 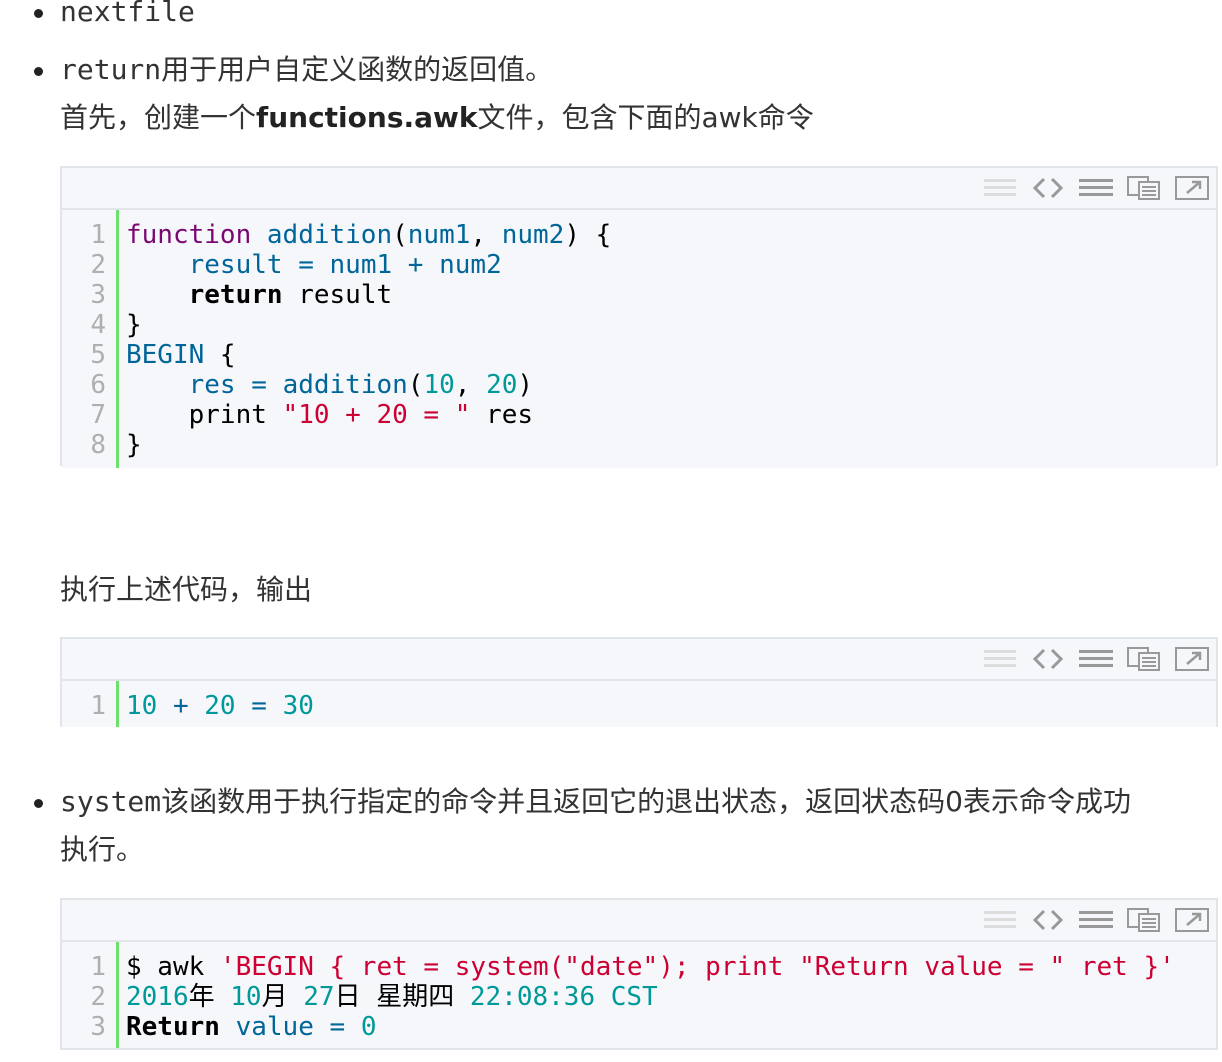 I want to click on code-line: 8 }, so click(x=639, y=445).